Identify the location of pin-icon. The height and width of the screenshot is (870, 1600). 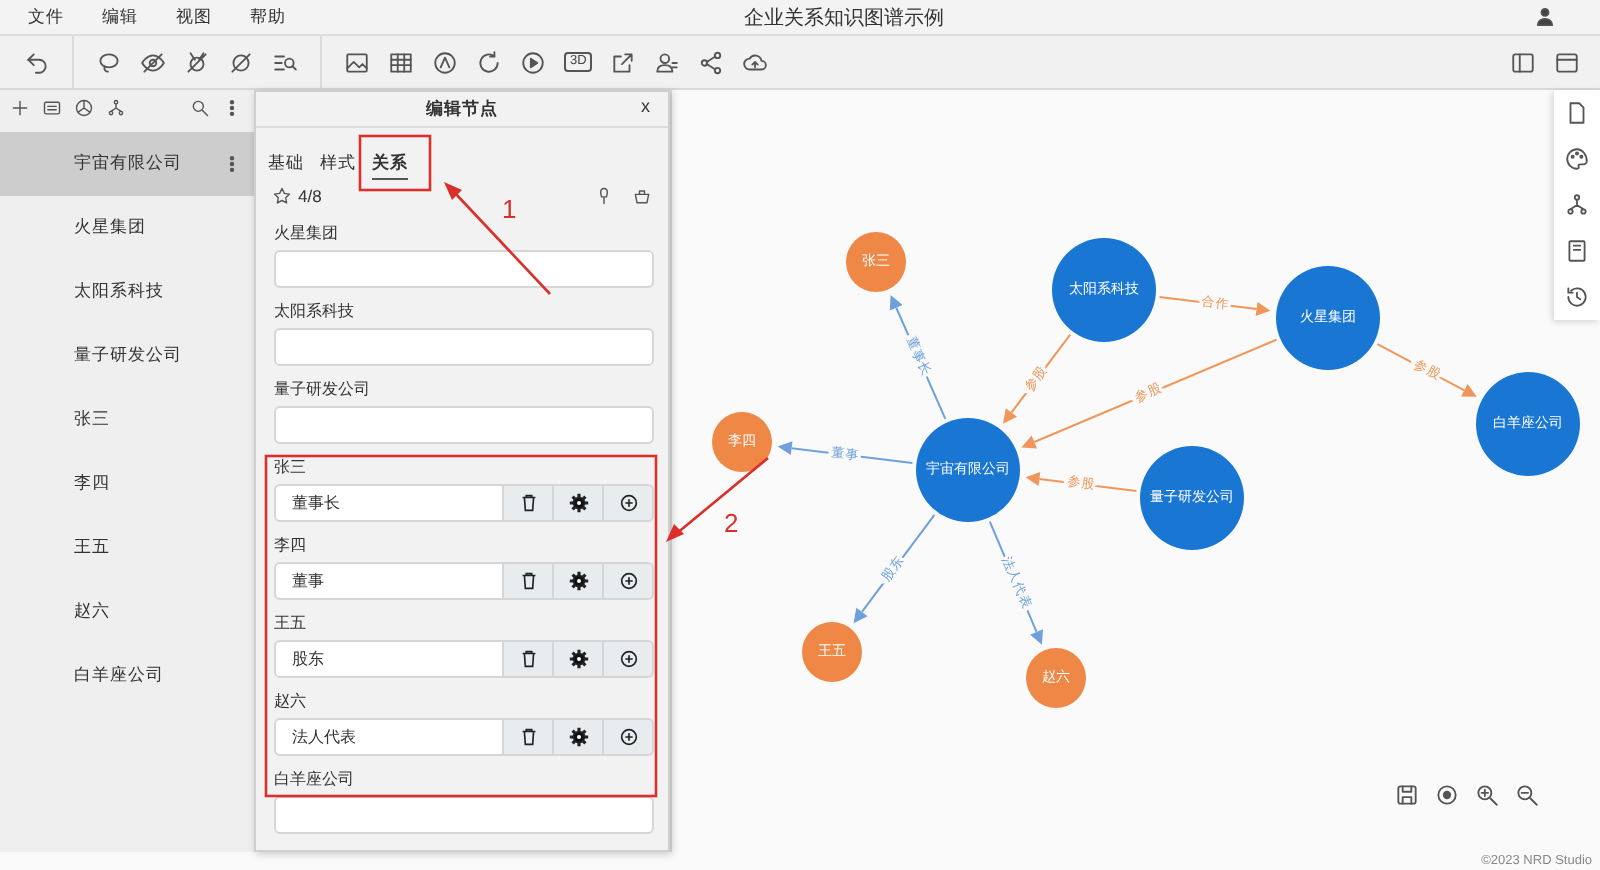
(604, 196).